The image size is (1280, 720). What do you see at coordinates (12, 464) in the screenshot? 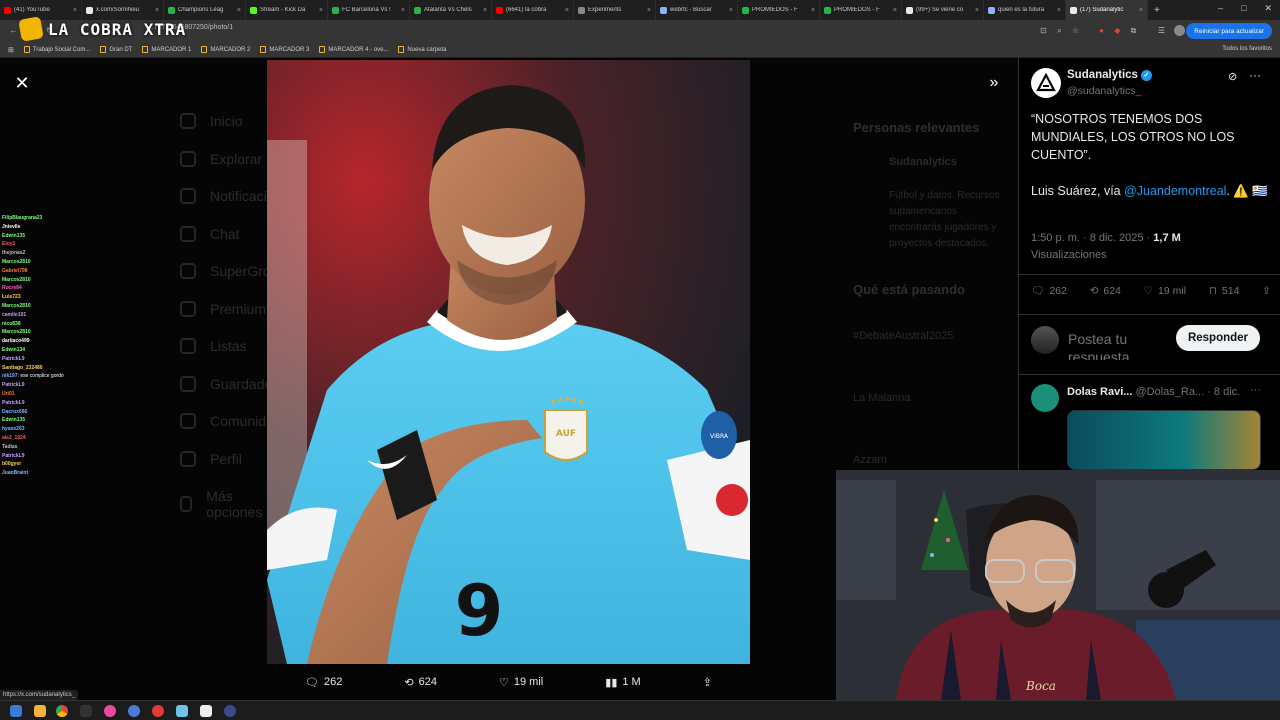
I see `chat-username: b00gyer` at bounding box center [12, 464].